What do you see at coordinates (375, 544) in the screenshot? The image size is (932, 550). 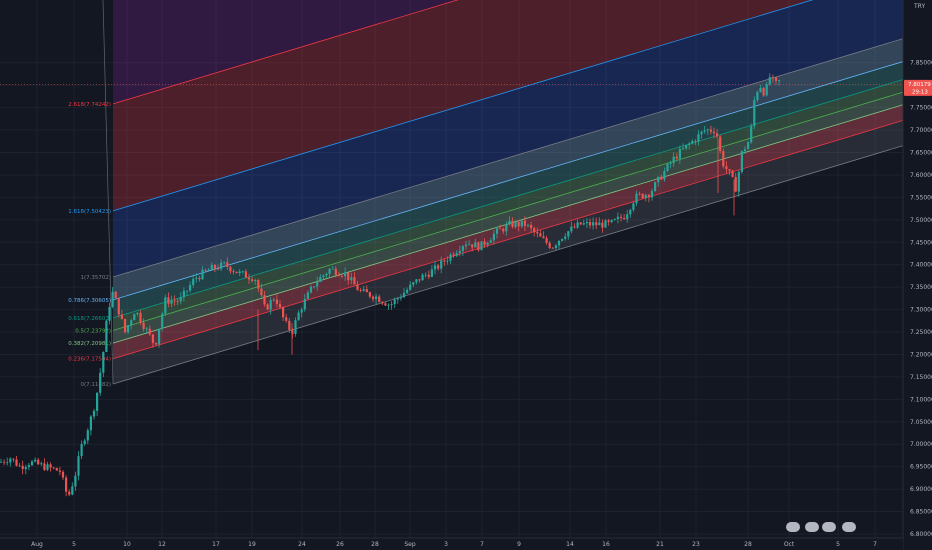 I see `x-tick-label: 28` at bounding box center [375, 544].